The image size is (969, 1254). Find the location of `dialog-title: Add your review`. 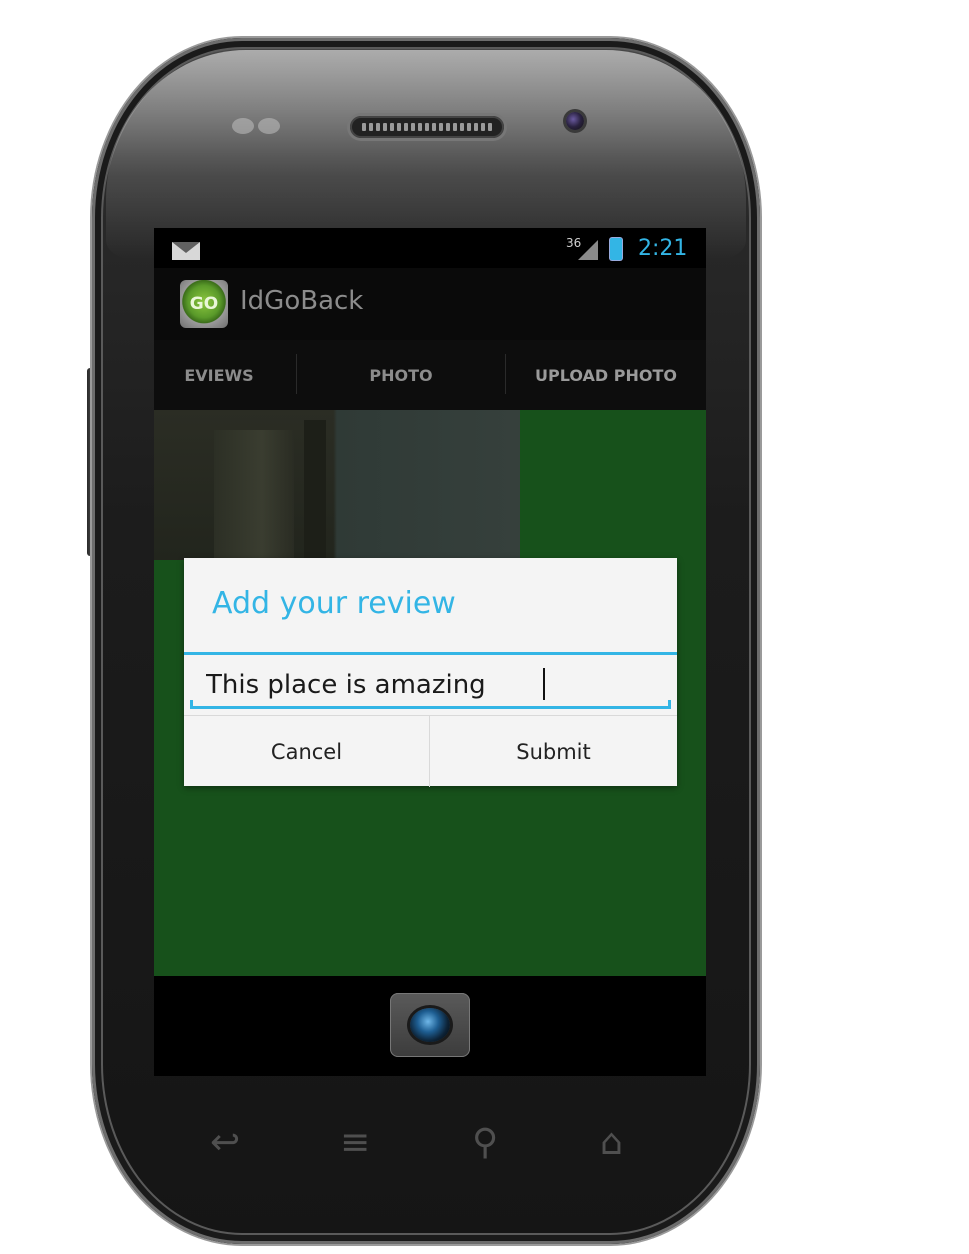

dialog-title: Add your review is located at coordinates (334, 603).